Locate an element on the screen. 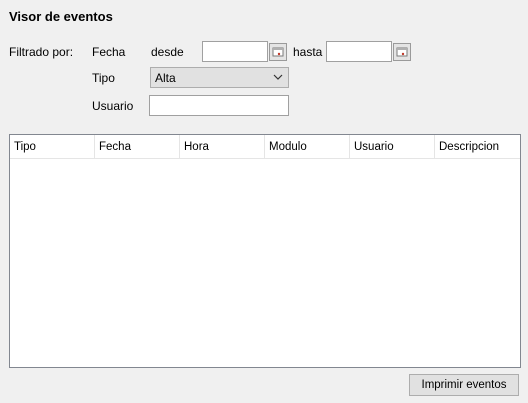 This screenshot has width=528, height=403. usuario-label: Usuario is located at coordinates (113, 106).